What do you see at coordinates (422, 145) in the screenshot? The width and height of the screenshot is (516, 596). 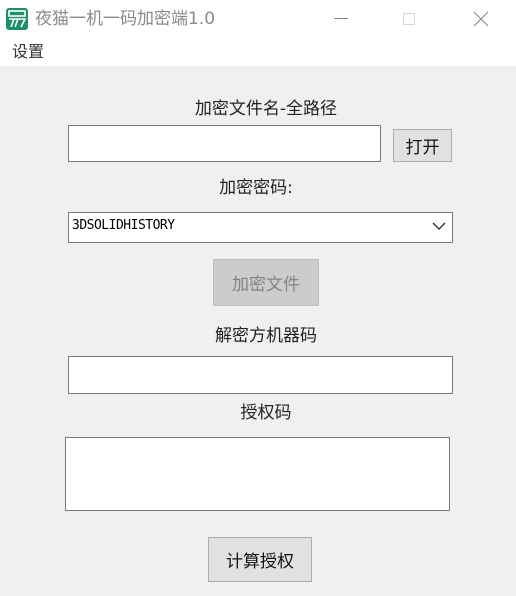 I see `open-button: 打开` at bounding box center [422, 145].